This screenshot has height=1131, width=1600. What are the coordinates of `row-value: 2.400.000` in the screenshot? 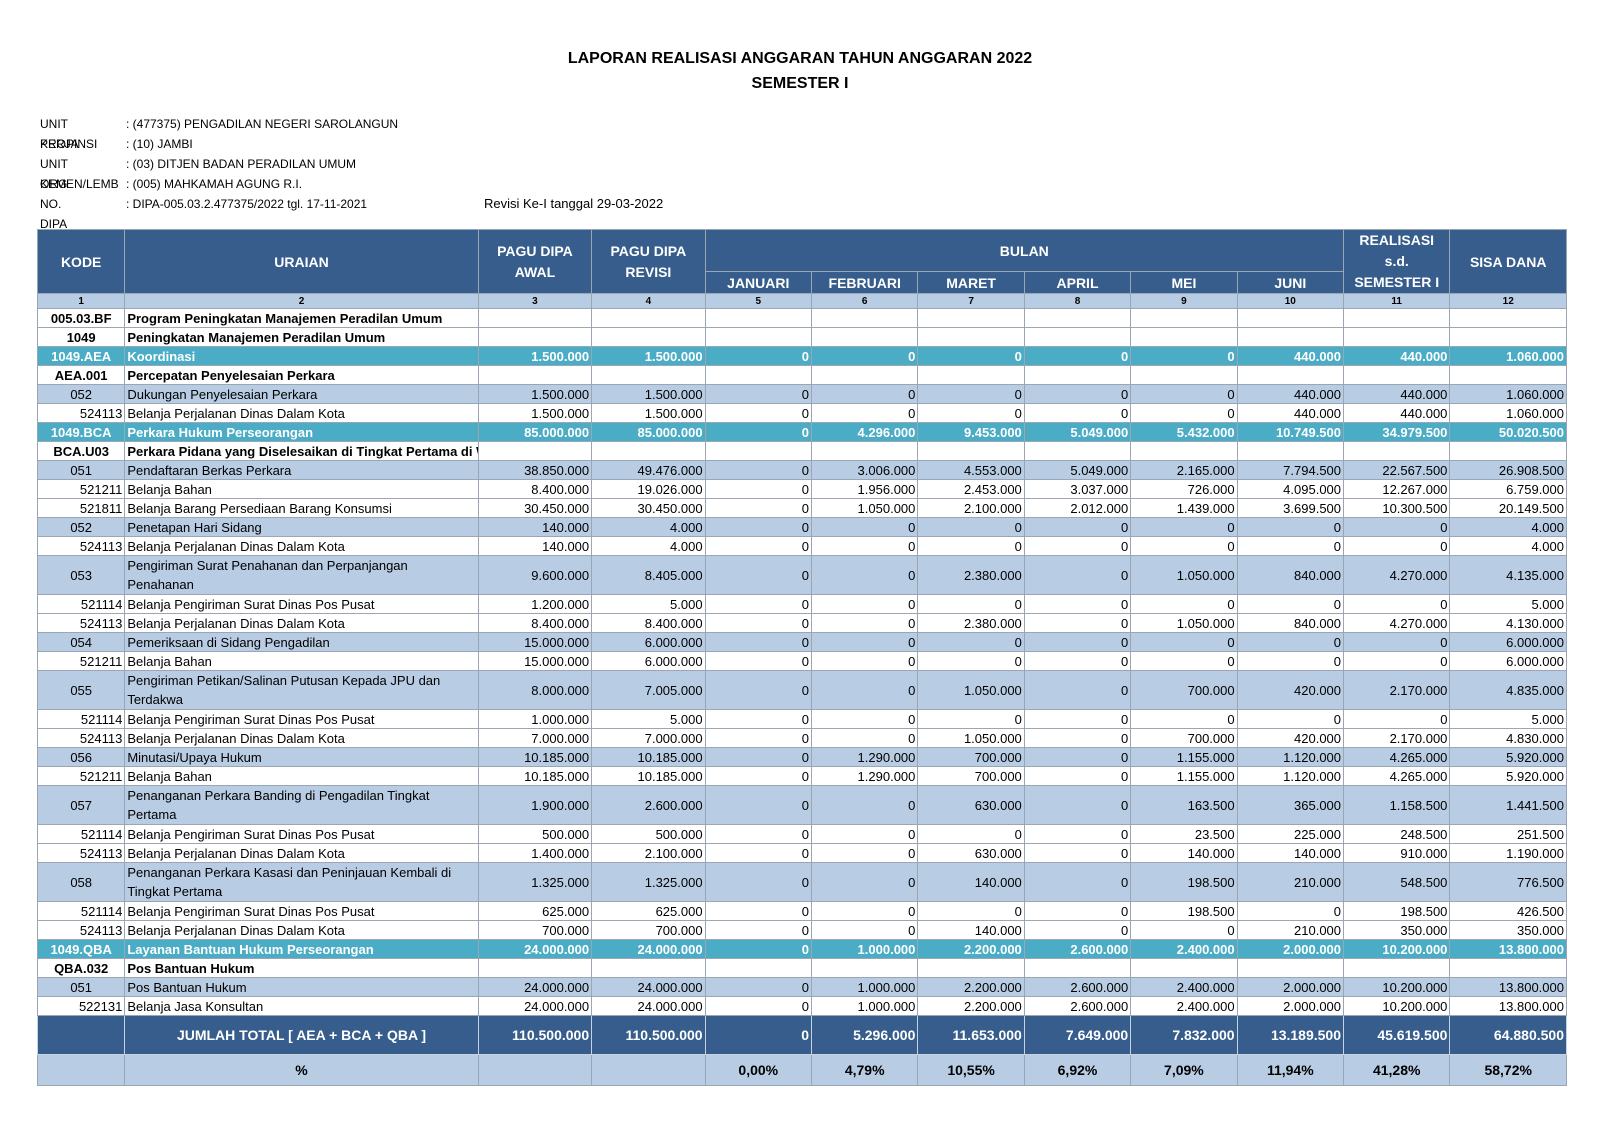 It's located at (1184, 1006).